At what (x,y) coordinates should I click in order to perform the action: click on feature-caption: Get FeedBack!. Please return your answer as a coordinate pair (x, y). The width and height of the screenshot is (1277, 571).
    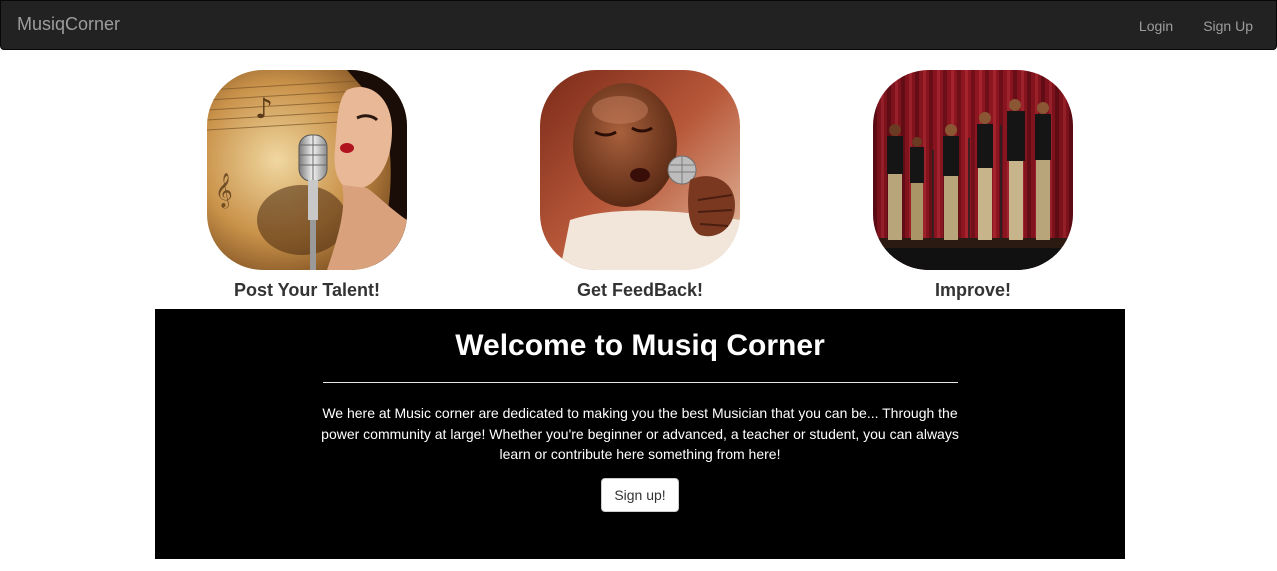
    Looking at the image, I should click on (640, 290).